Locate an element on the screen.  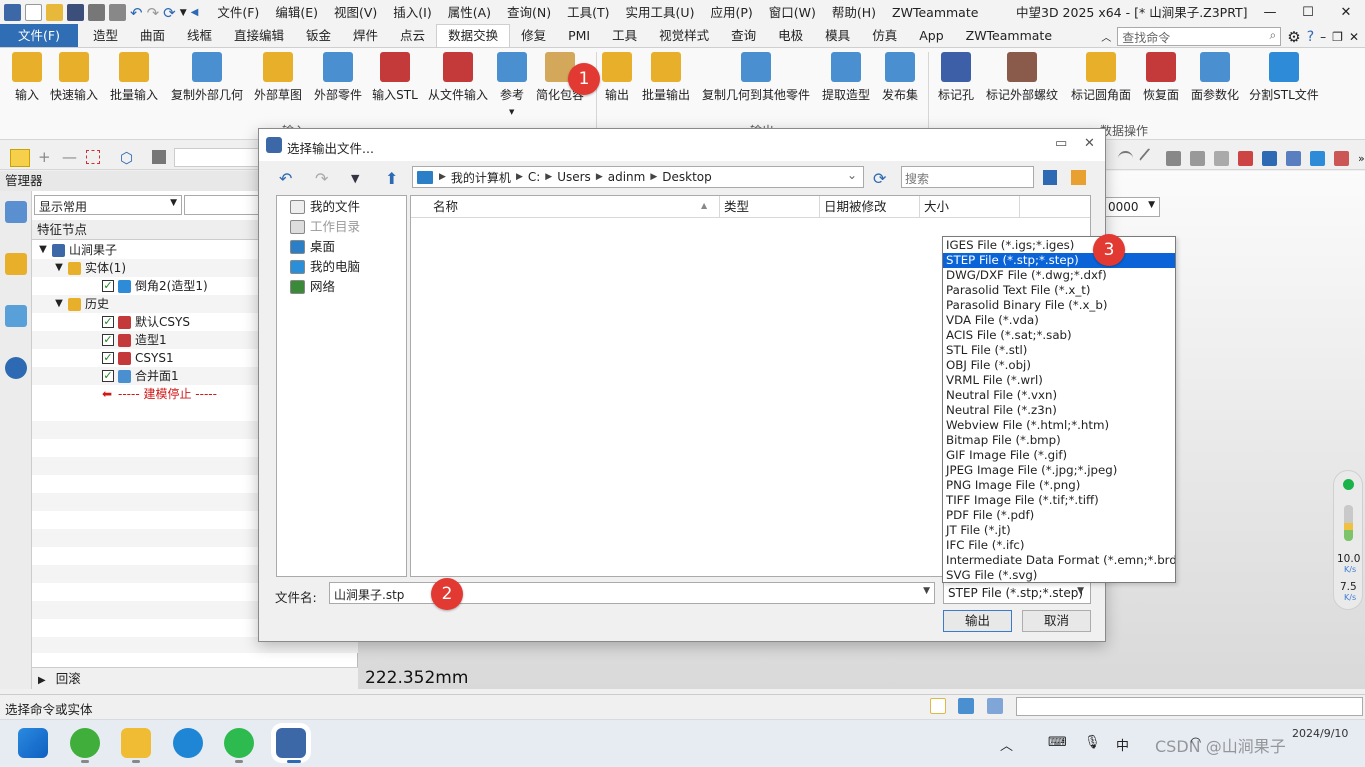
path-bar: ▶ 我的计算机 ▶ C: ▶ Users ▶ adinm ▶ Desktop ⌄ is located at coordinates (638, 177).